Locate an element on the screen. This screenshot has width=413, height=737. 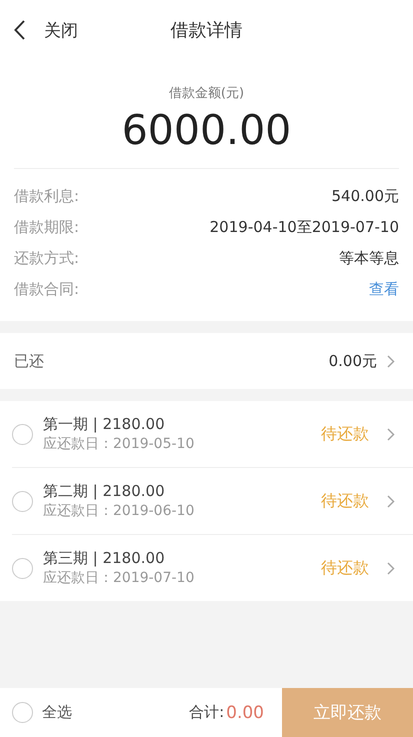
detail-label: 借款利息: is located at coordinates (47, 196).